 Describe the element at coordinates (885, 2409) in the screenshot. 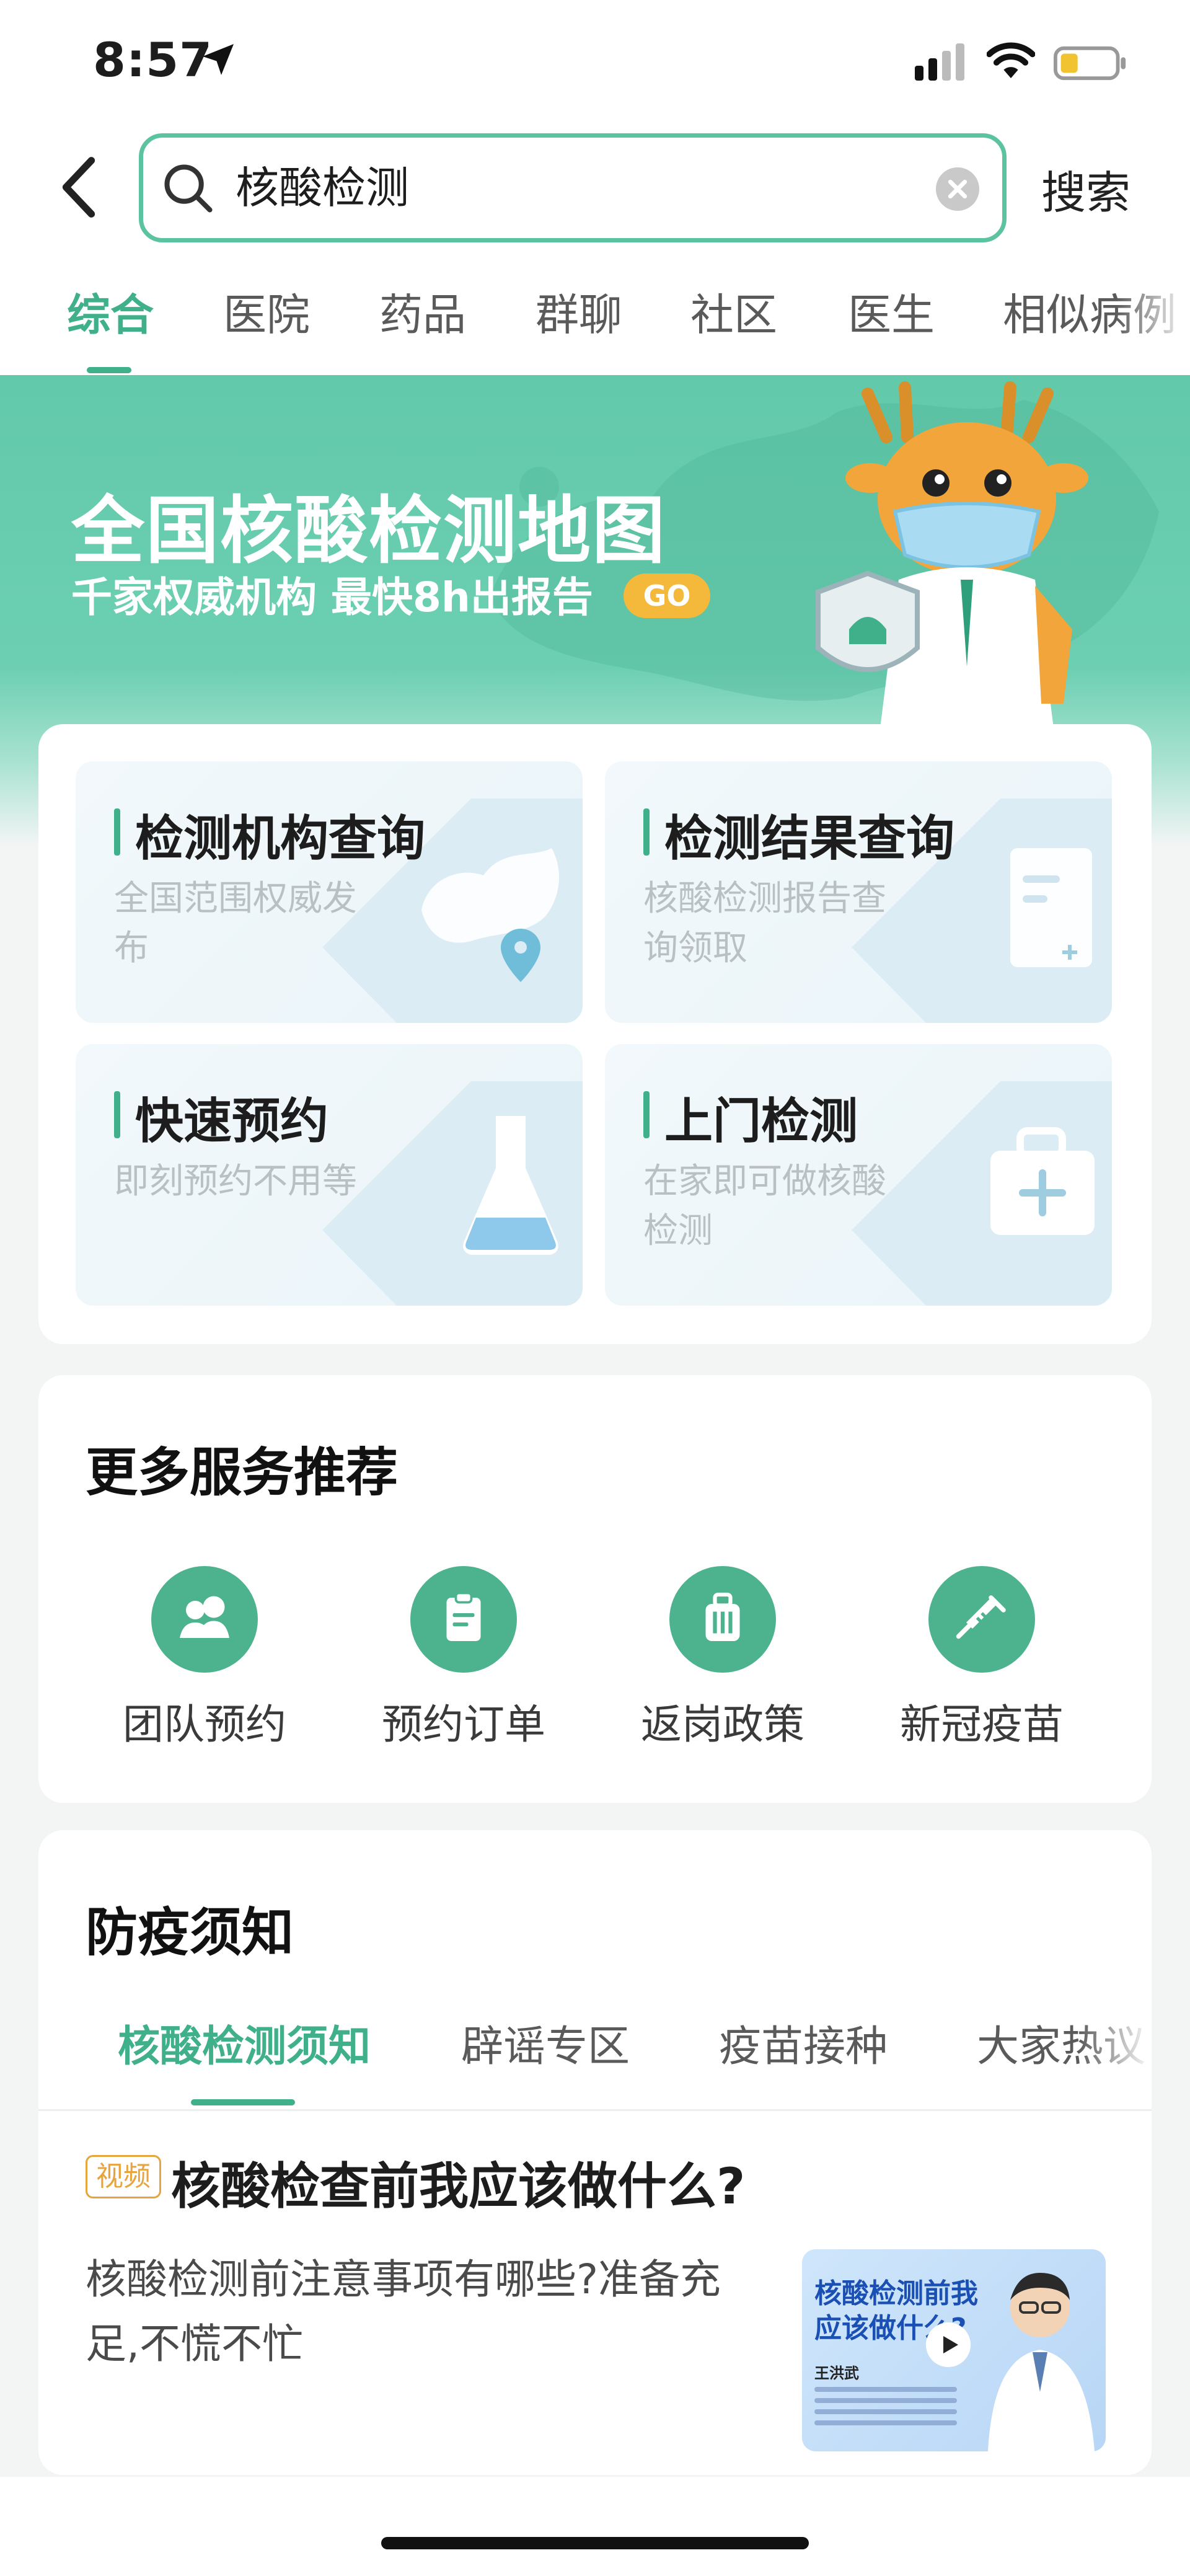

I see `thumbnail-caption-lines` at that location.